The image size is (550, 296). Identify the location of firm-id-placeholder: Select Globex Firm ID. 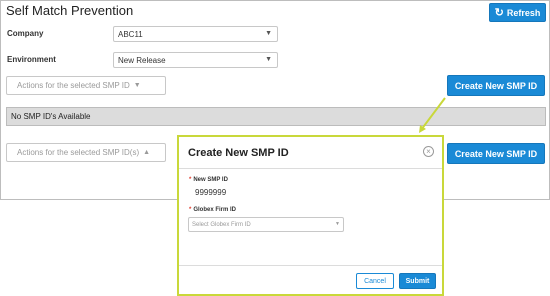
(221, 224).